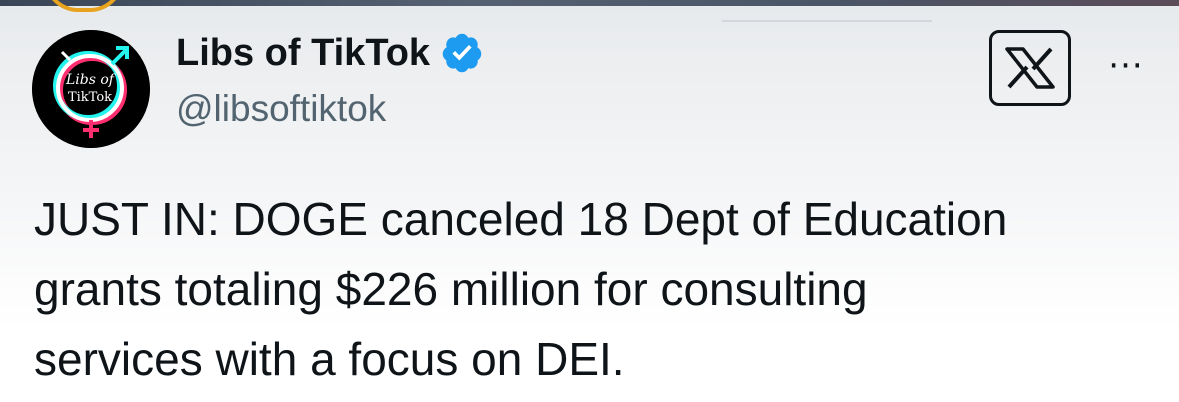 The width and height of the screenshot is (1179, 402). What do you see at coordinates (303, 53) in the screenshot?
I see `author-display-name: Libs of TikTok` at bounding box center [303, 53].